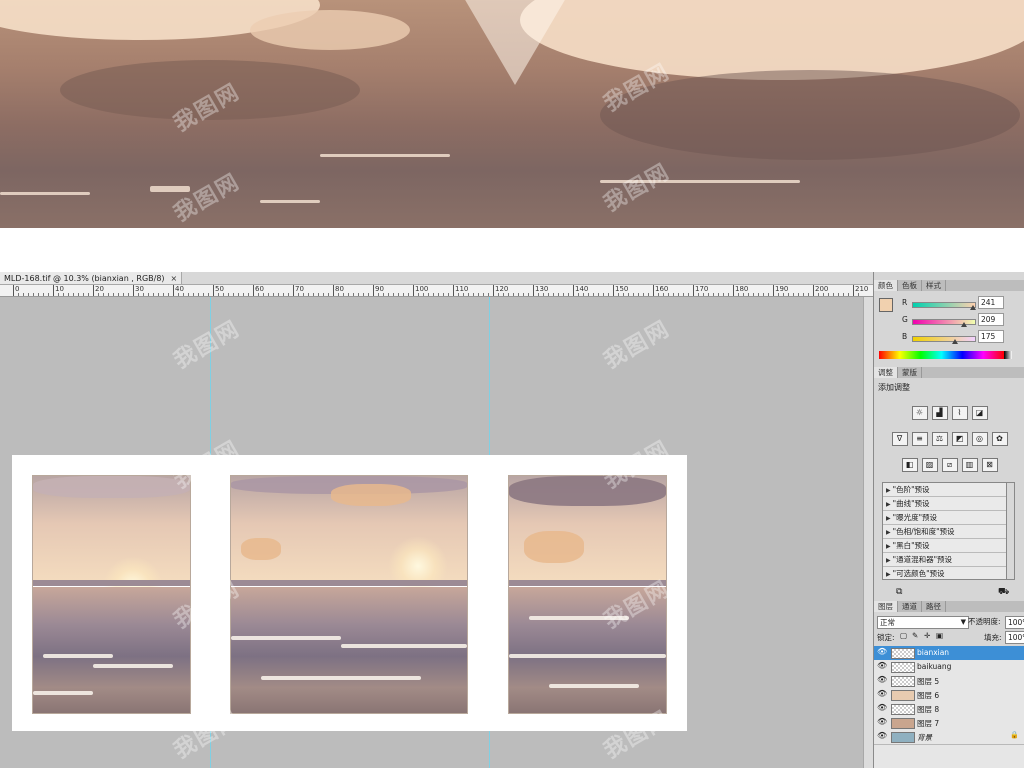 The height and width of the screenshot is (768, 1024). Describe the element at coordinates (927, 635) in the screenshot. I see `lock-move-icon: ✛` at that location.